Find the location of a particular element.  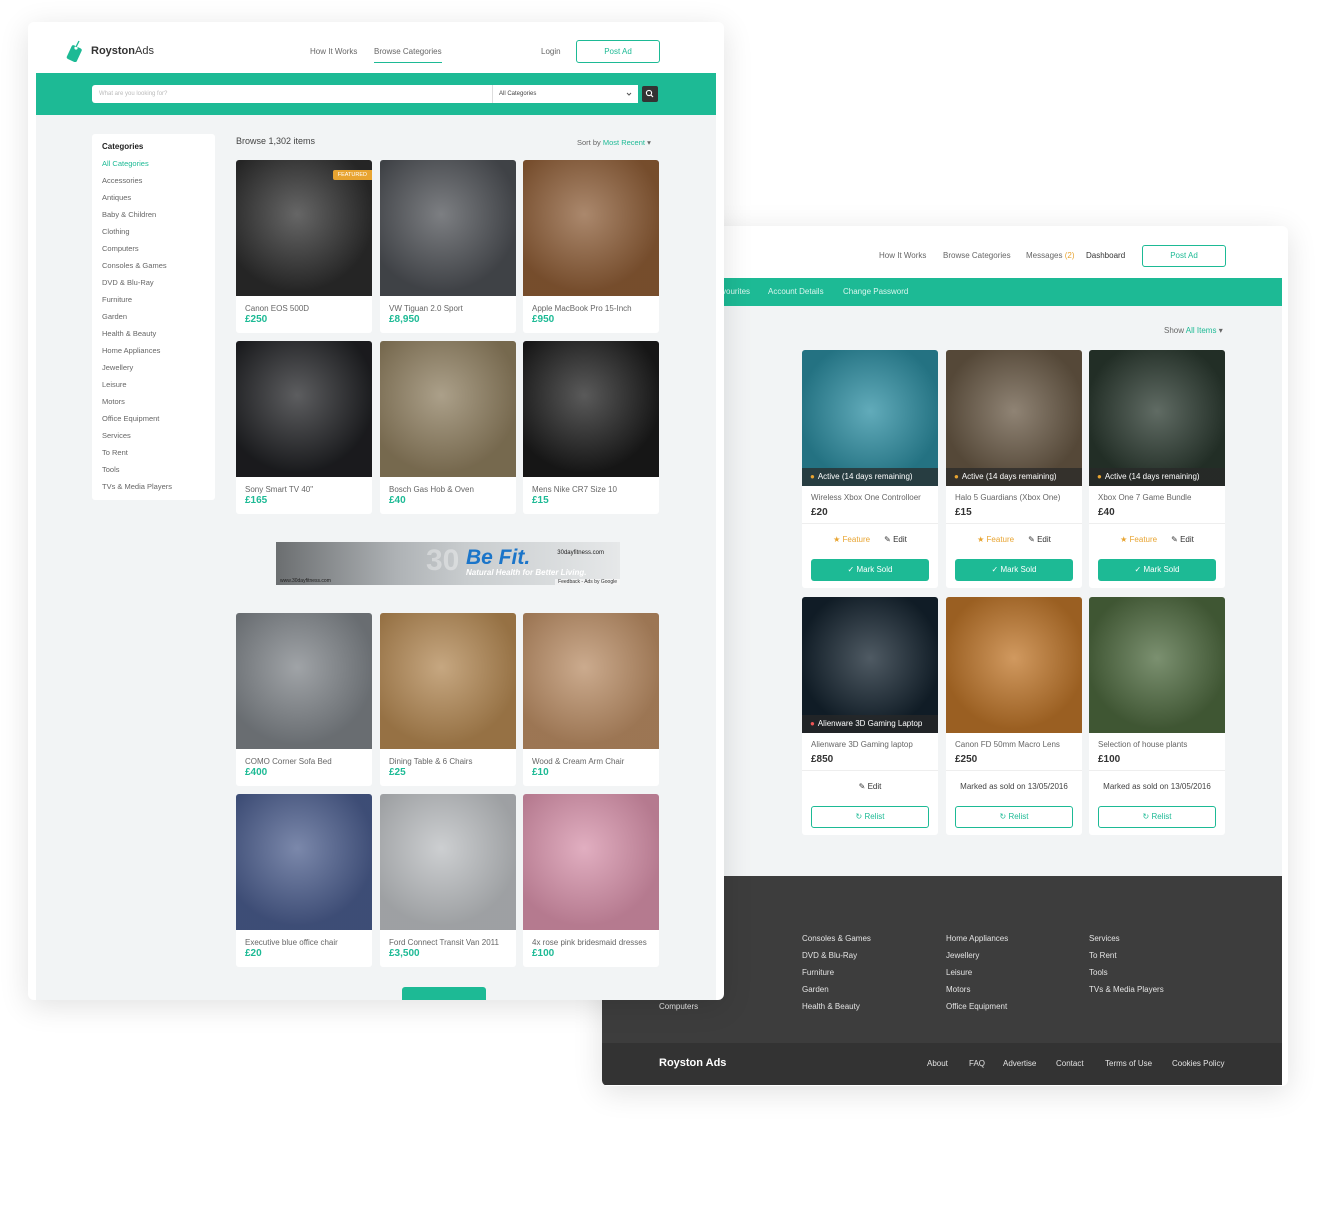

category-item: Services is located at coordinates (153, 439).